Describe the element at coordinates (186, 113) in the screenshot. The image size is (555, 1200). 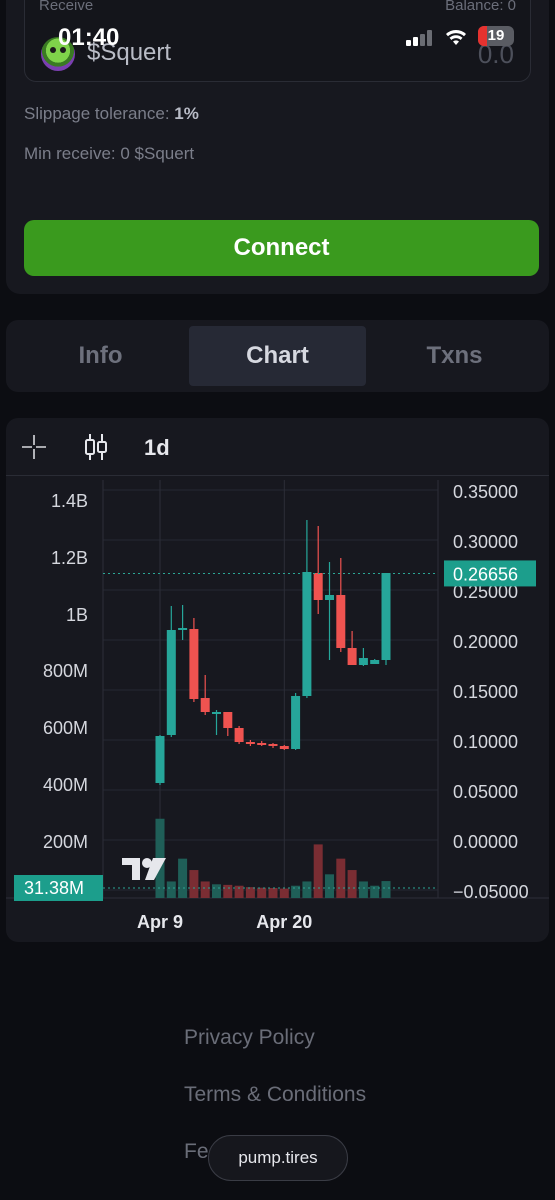
I see `slippage-value: 1%` at that location.